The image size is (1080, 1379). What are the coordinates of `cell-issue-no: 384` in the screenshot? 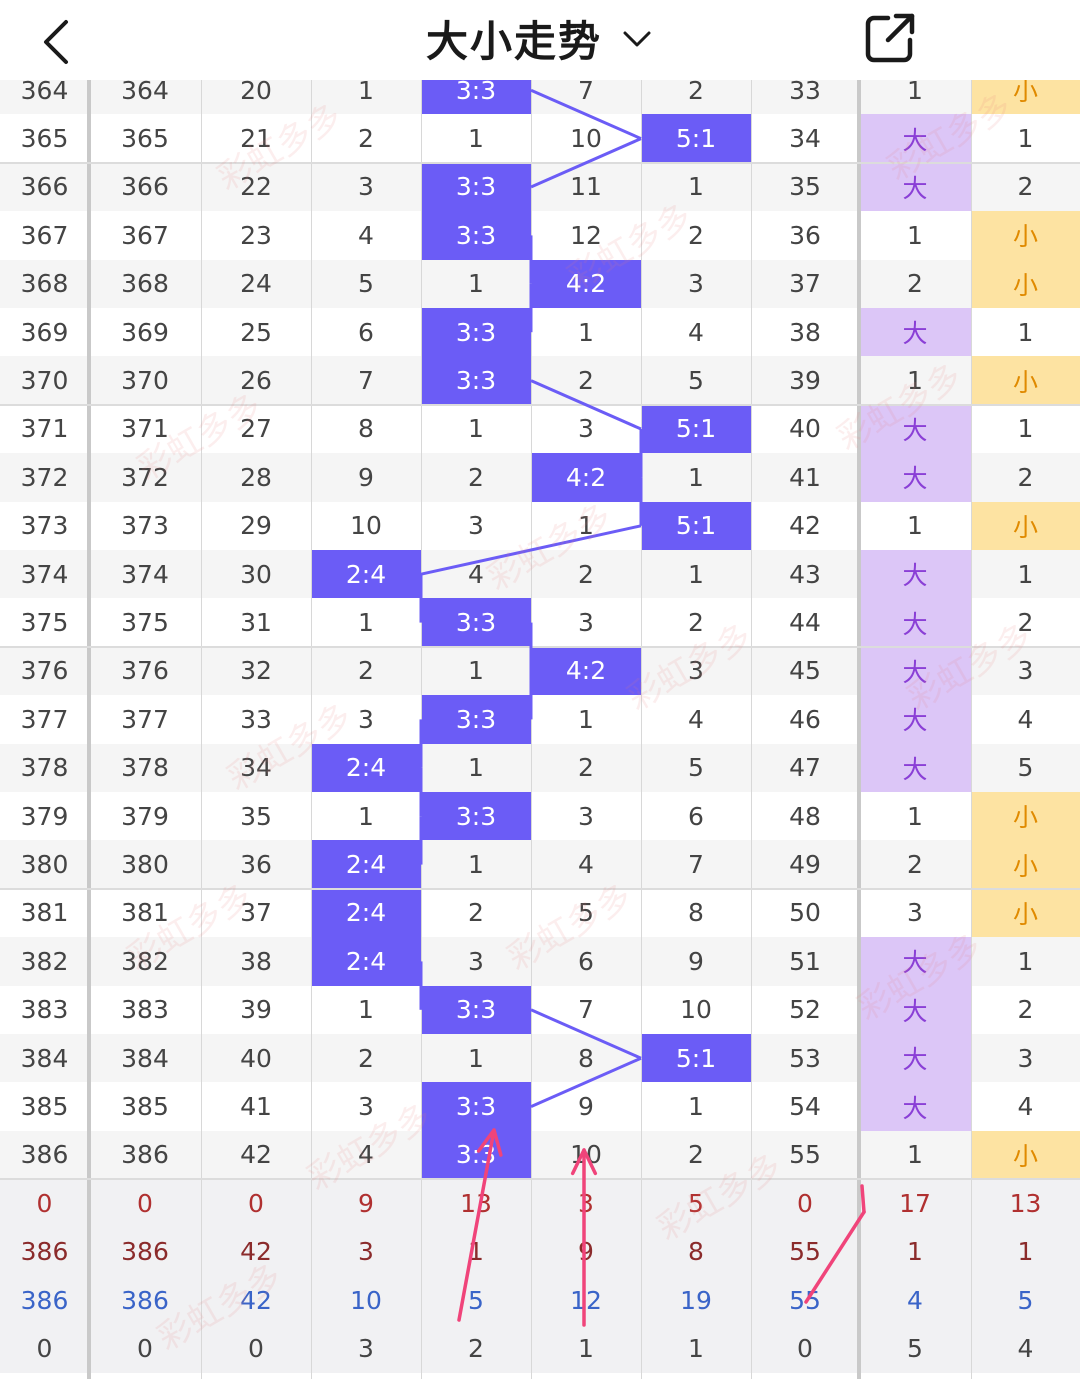 It's located at (44, 1058).